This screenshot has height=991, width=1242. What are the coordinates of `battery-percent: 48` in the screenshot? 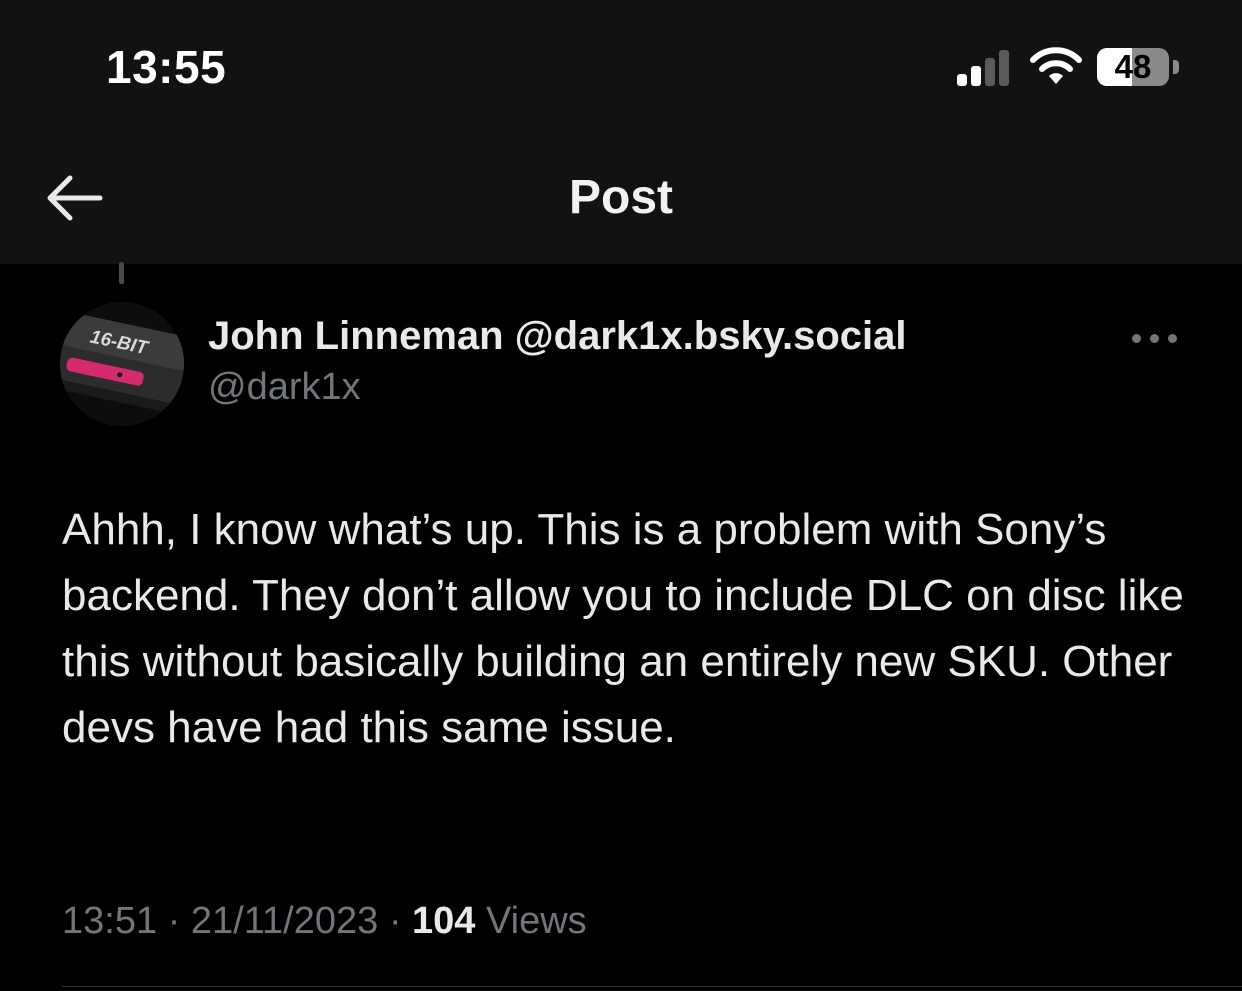 It's located at (1133, 66).